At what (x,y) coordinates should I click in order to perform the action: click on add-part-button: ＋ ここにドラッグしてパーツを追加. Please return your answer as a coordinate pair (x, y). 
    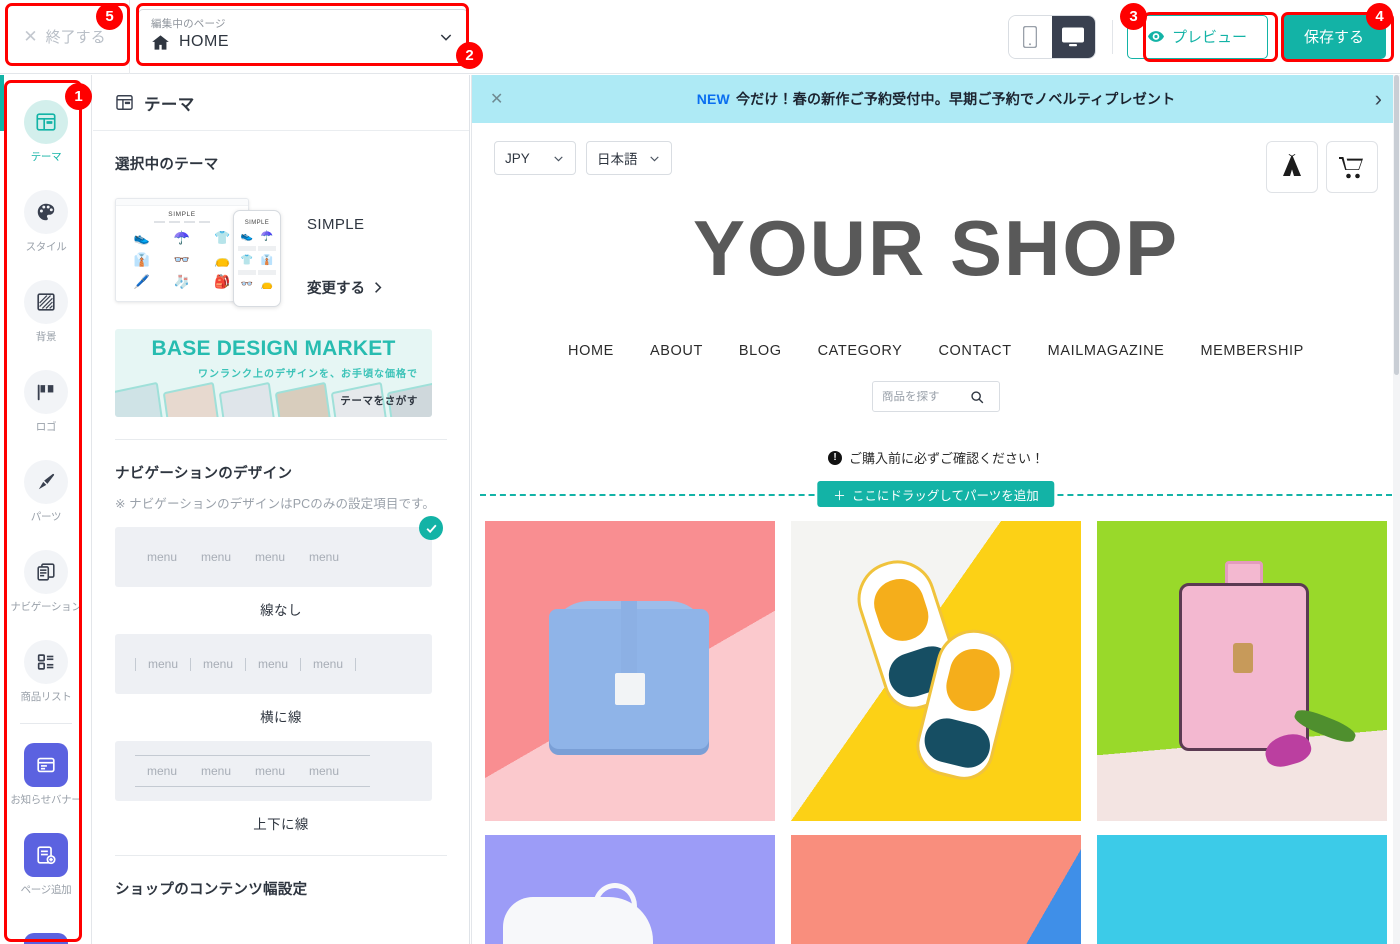
    Looking at the image, I should click on (936, 494).